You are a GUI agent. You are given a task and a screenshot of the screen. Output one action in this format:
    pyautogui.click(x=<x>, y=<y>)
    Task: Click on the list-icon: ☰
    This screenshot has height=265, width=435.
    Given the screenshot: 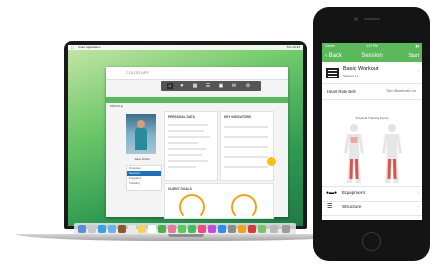 What is the action you would take?
    pyautogui.click(x=208, y=86)
    